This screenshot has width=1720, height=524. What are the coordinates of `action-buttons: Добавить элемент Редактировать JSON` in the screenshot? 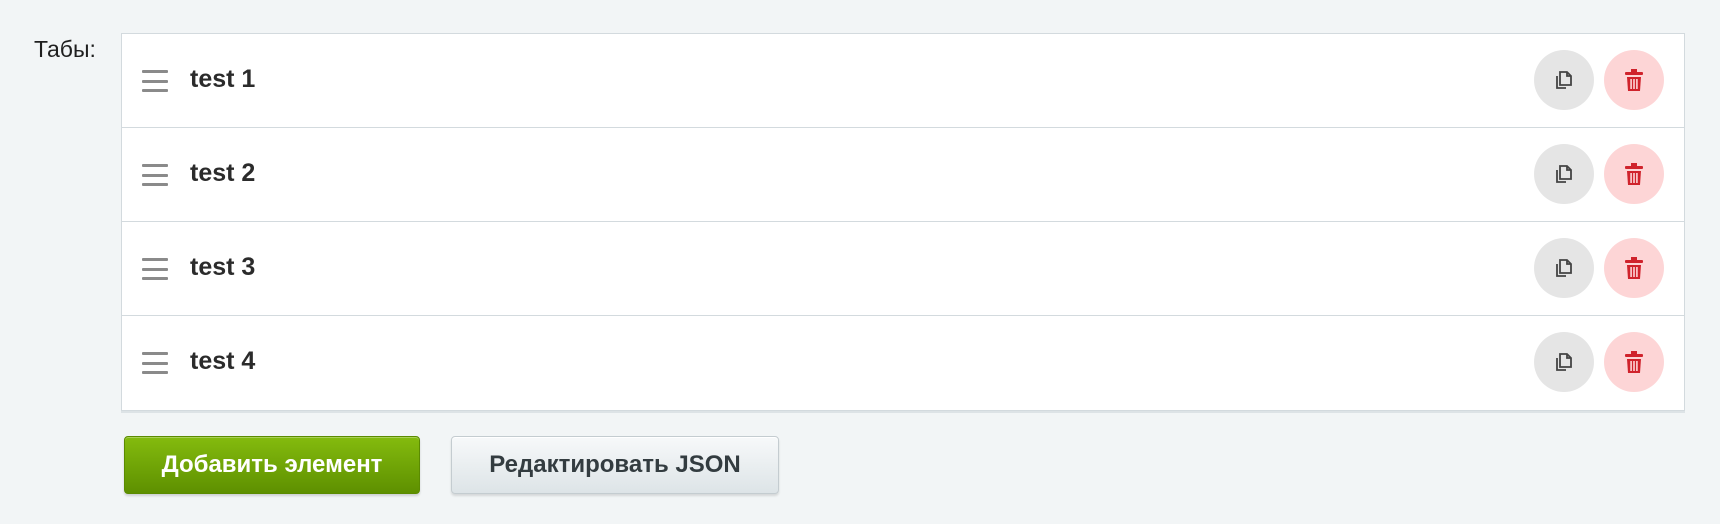 It's located at (451, 465).